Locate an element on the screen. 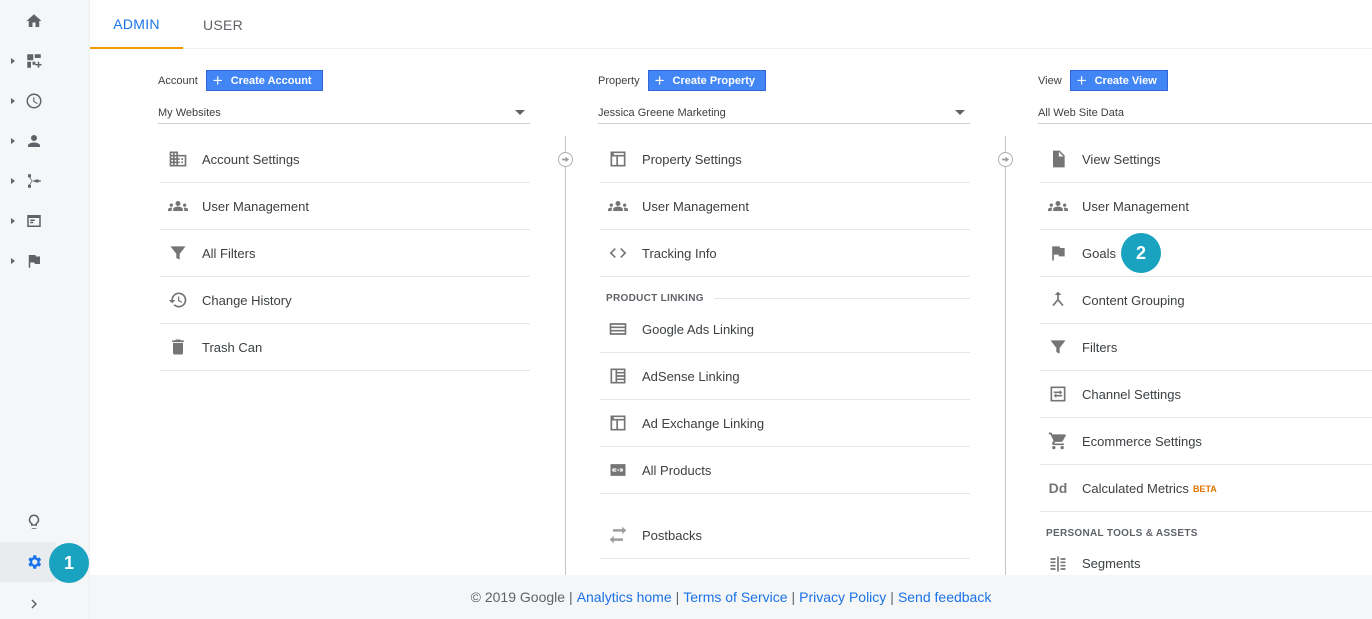 The image size is (1372, 619). view-label: View is located at coordinates (1050, 80).